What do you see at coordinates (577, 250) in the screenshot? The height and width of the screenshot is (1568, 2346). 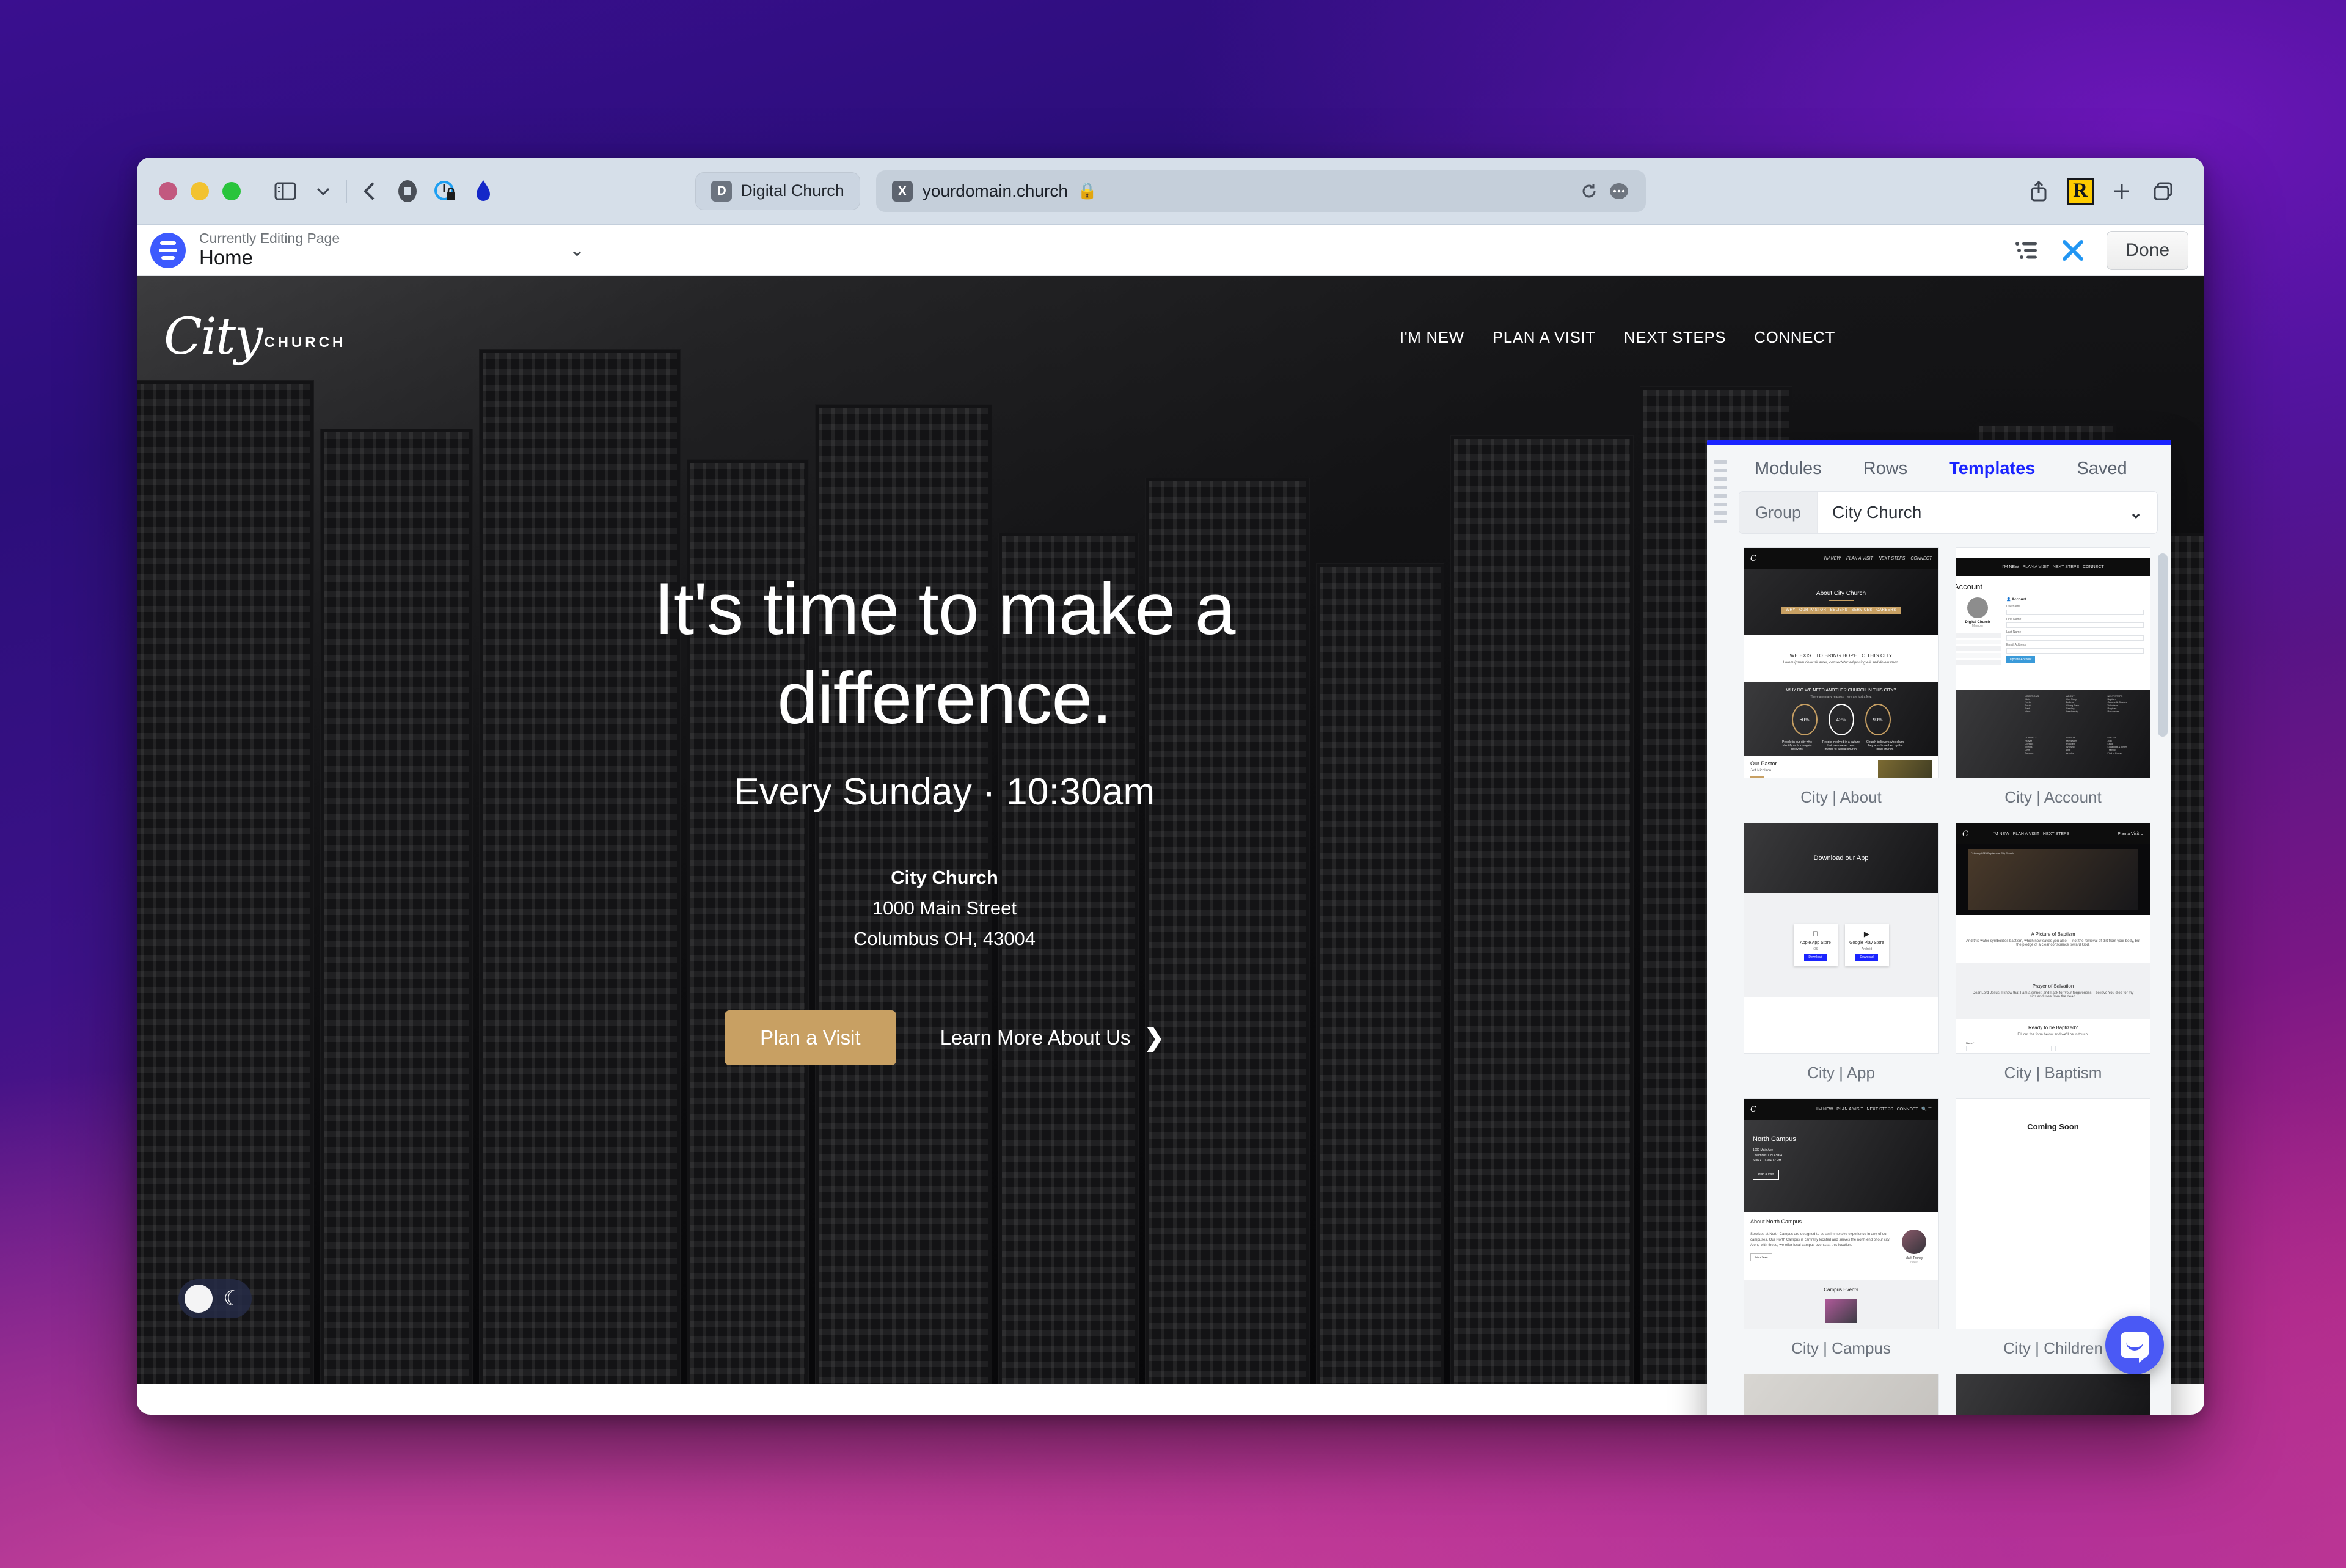 I see `chevron-down-icon: ⌄` at bounding box center [577, 250].